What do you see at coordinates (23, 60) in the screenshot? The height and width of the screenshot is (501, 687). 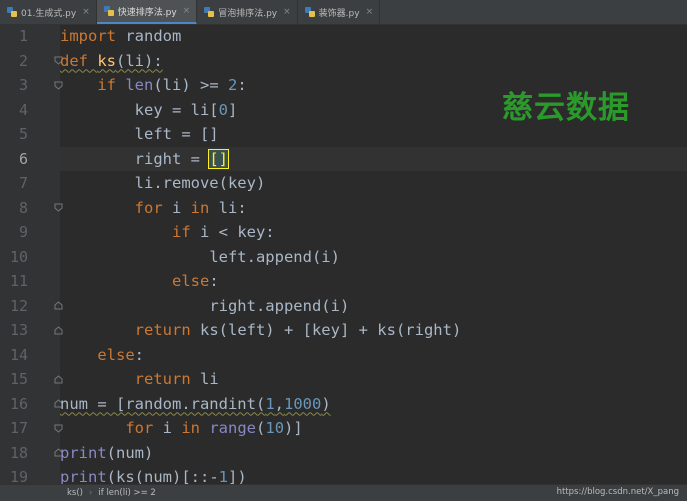 I see `line-number: 2` at bounding box center [23, 60].